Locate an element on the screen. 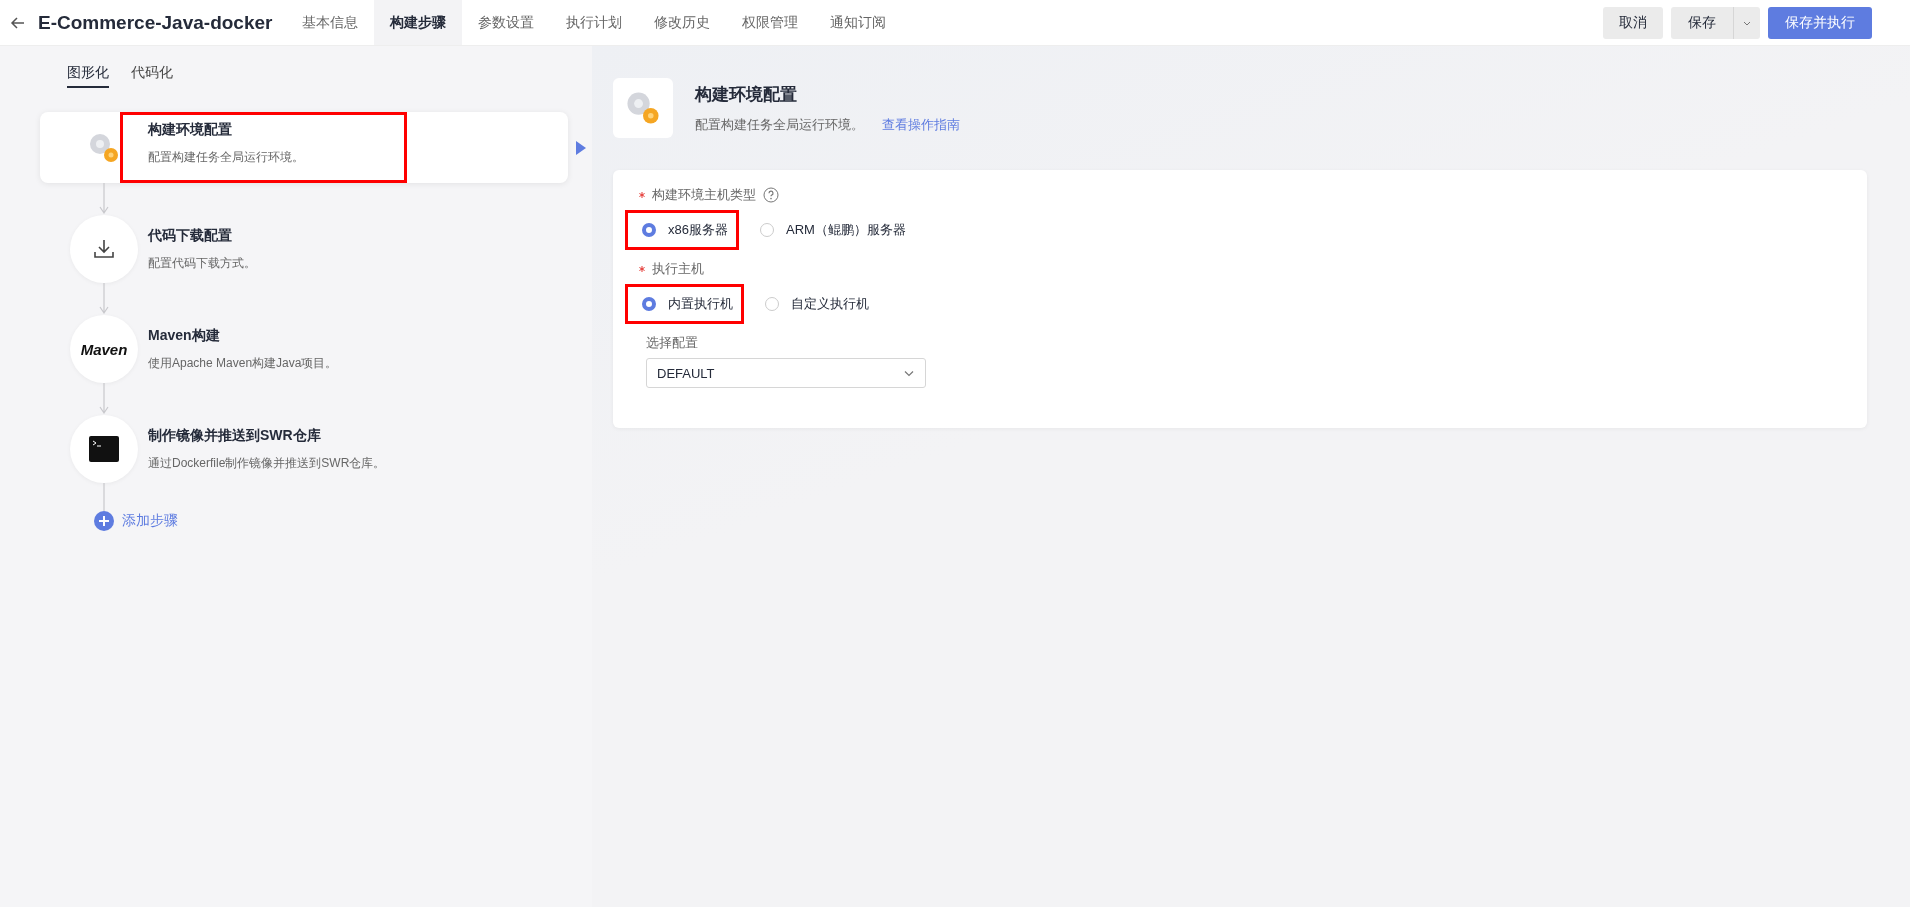 Image resolution: width=1910 pixels, height=907 pixels. step-title: Maven构建 is located at coordinates (184, 335).